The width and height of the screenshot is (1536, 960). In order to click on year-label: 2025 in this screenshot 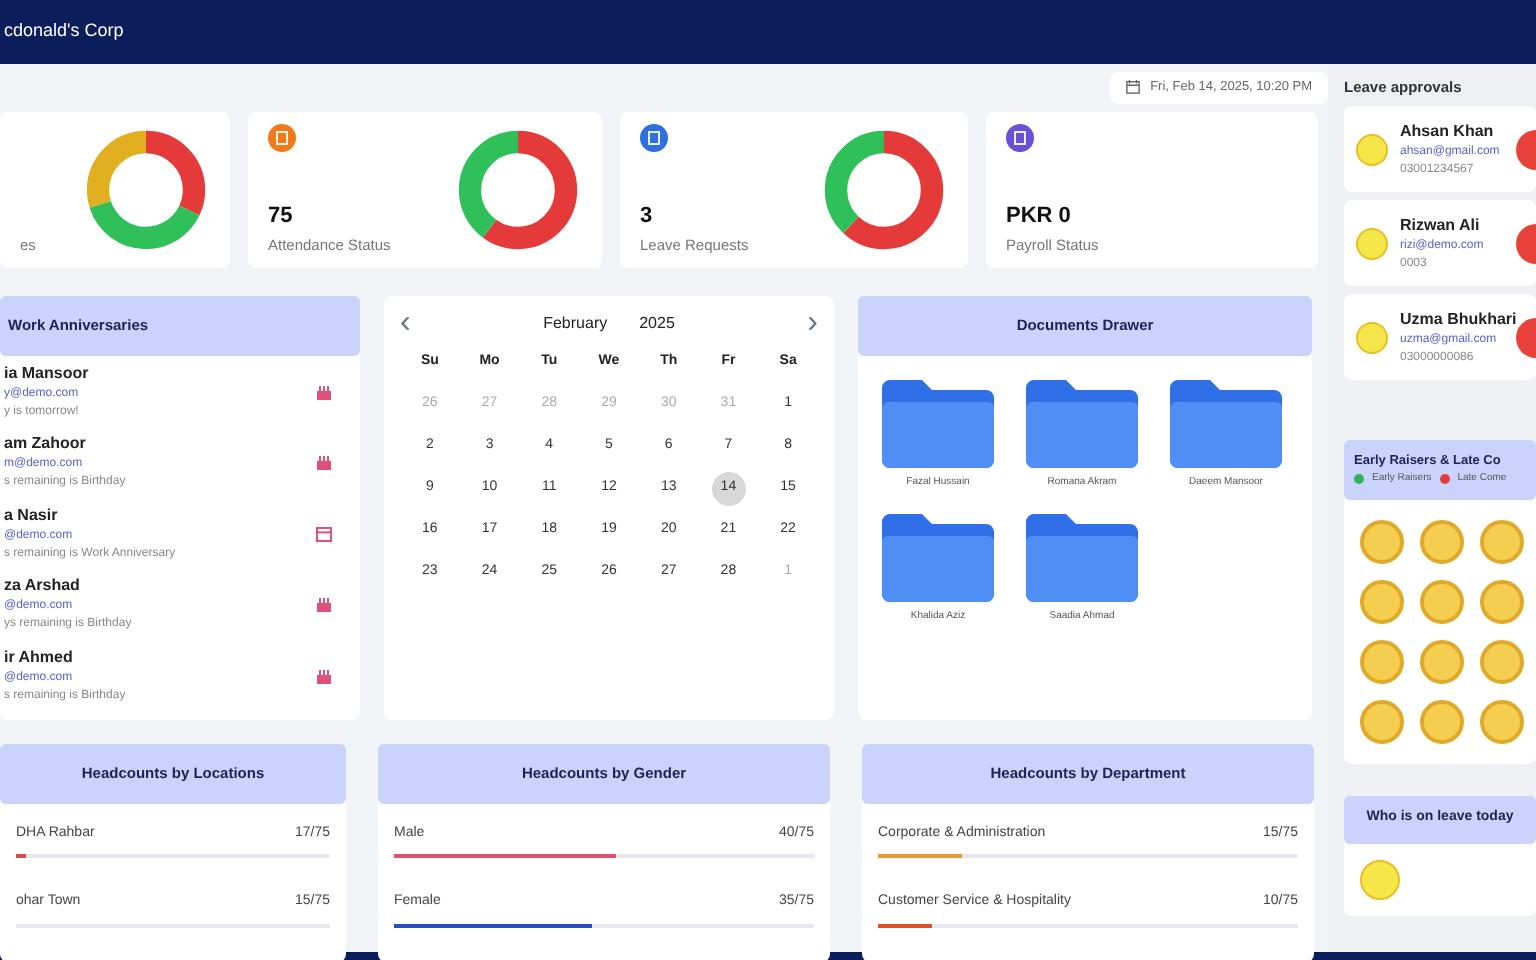, I will do `click(657, 323)`.